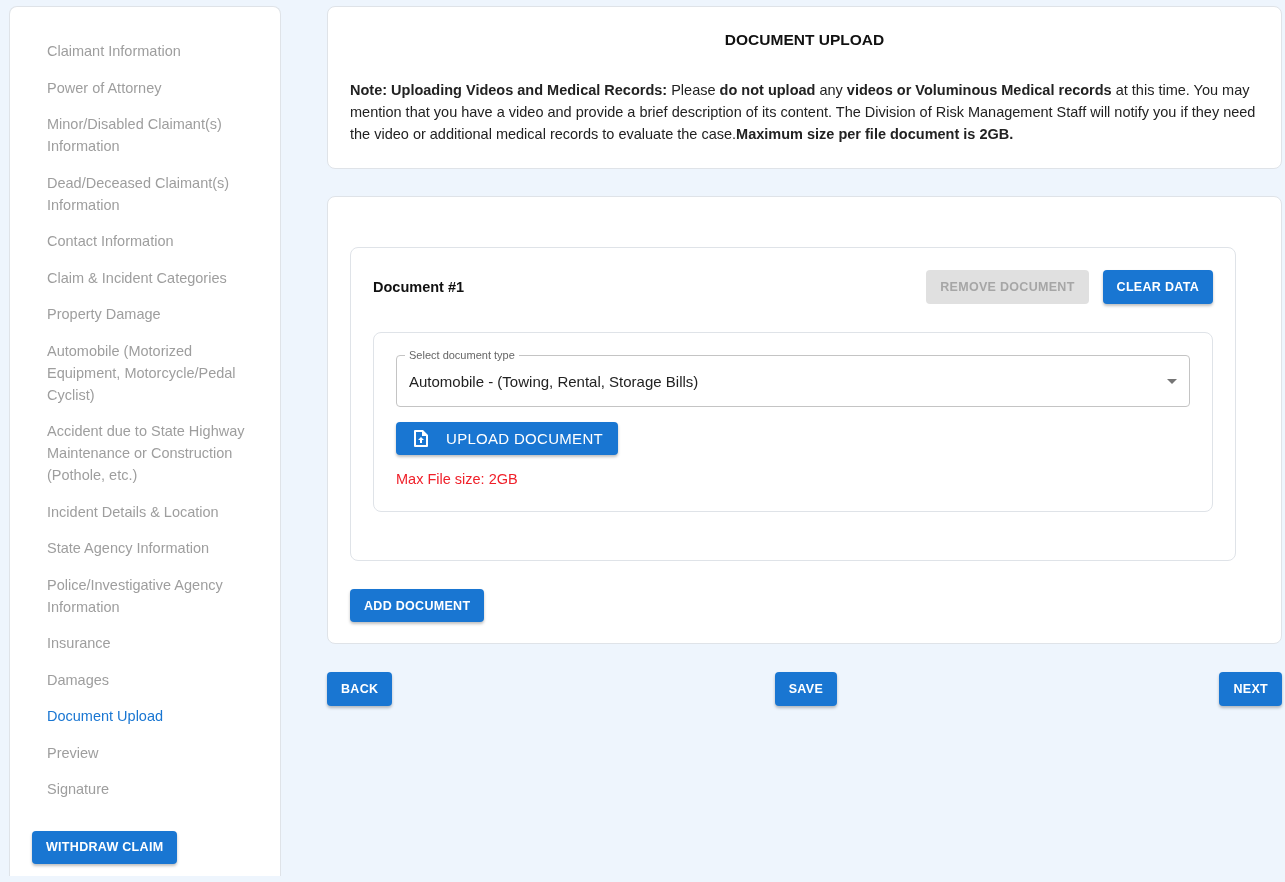  Describe the element at coordinates (1172, 381) in the screenshot. I see `caret-icon` at that location.